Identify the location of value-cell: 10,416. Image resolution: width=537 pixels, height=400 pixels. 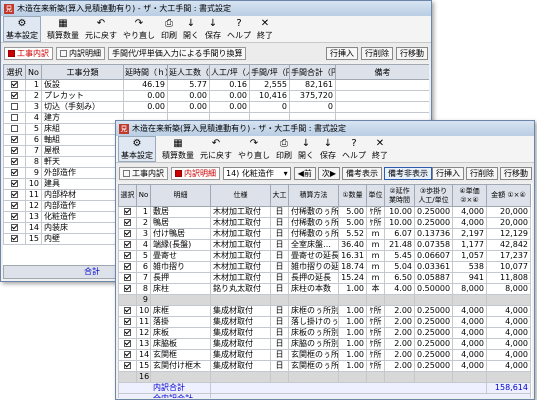
(269, 96).